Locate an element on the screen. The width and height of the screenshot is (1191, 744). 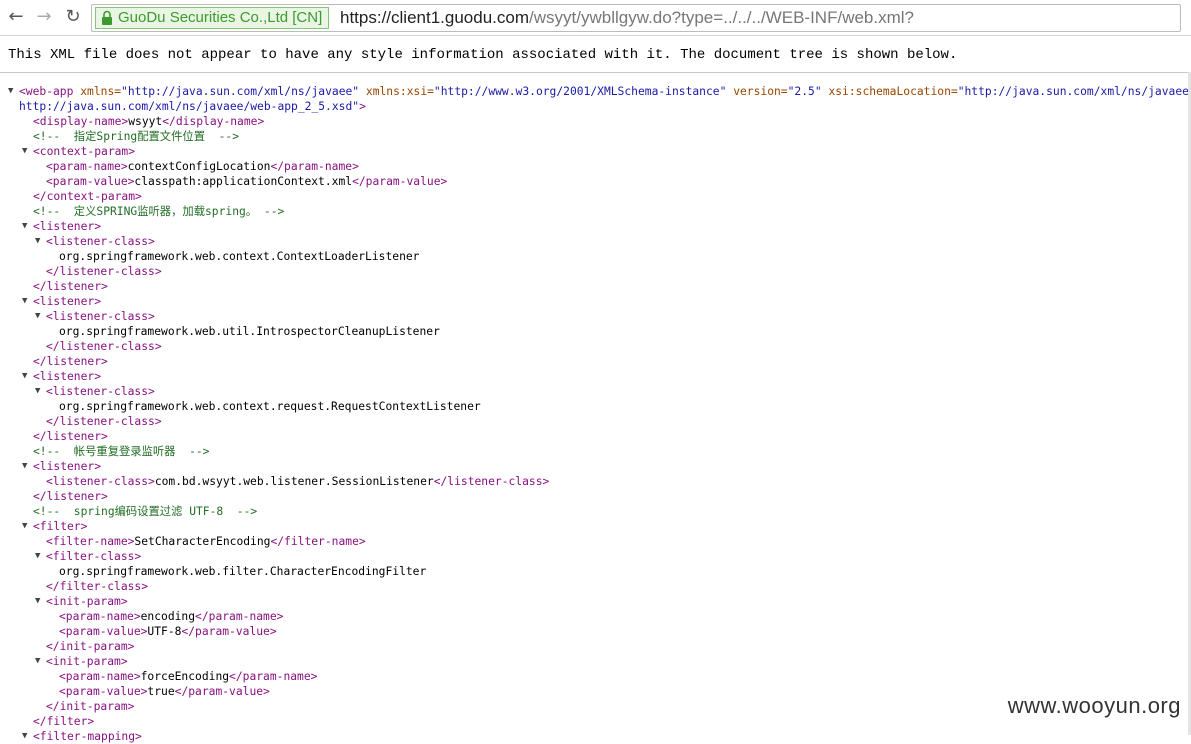
xml-tag: <filter-class> is located at coordinates (94, 556).